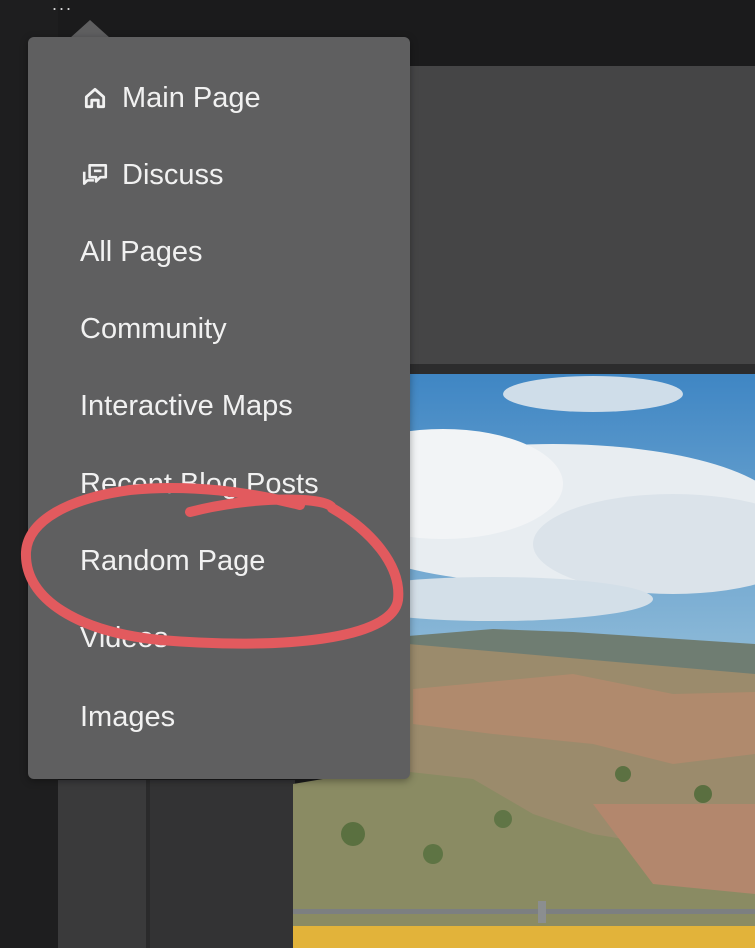  What do you see at coordinates (102, 864) in the screenshot?
I see `background-column` at bounding box center [102, 864].